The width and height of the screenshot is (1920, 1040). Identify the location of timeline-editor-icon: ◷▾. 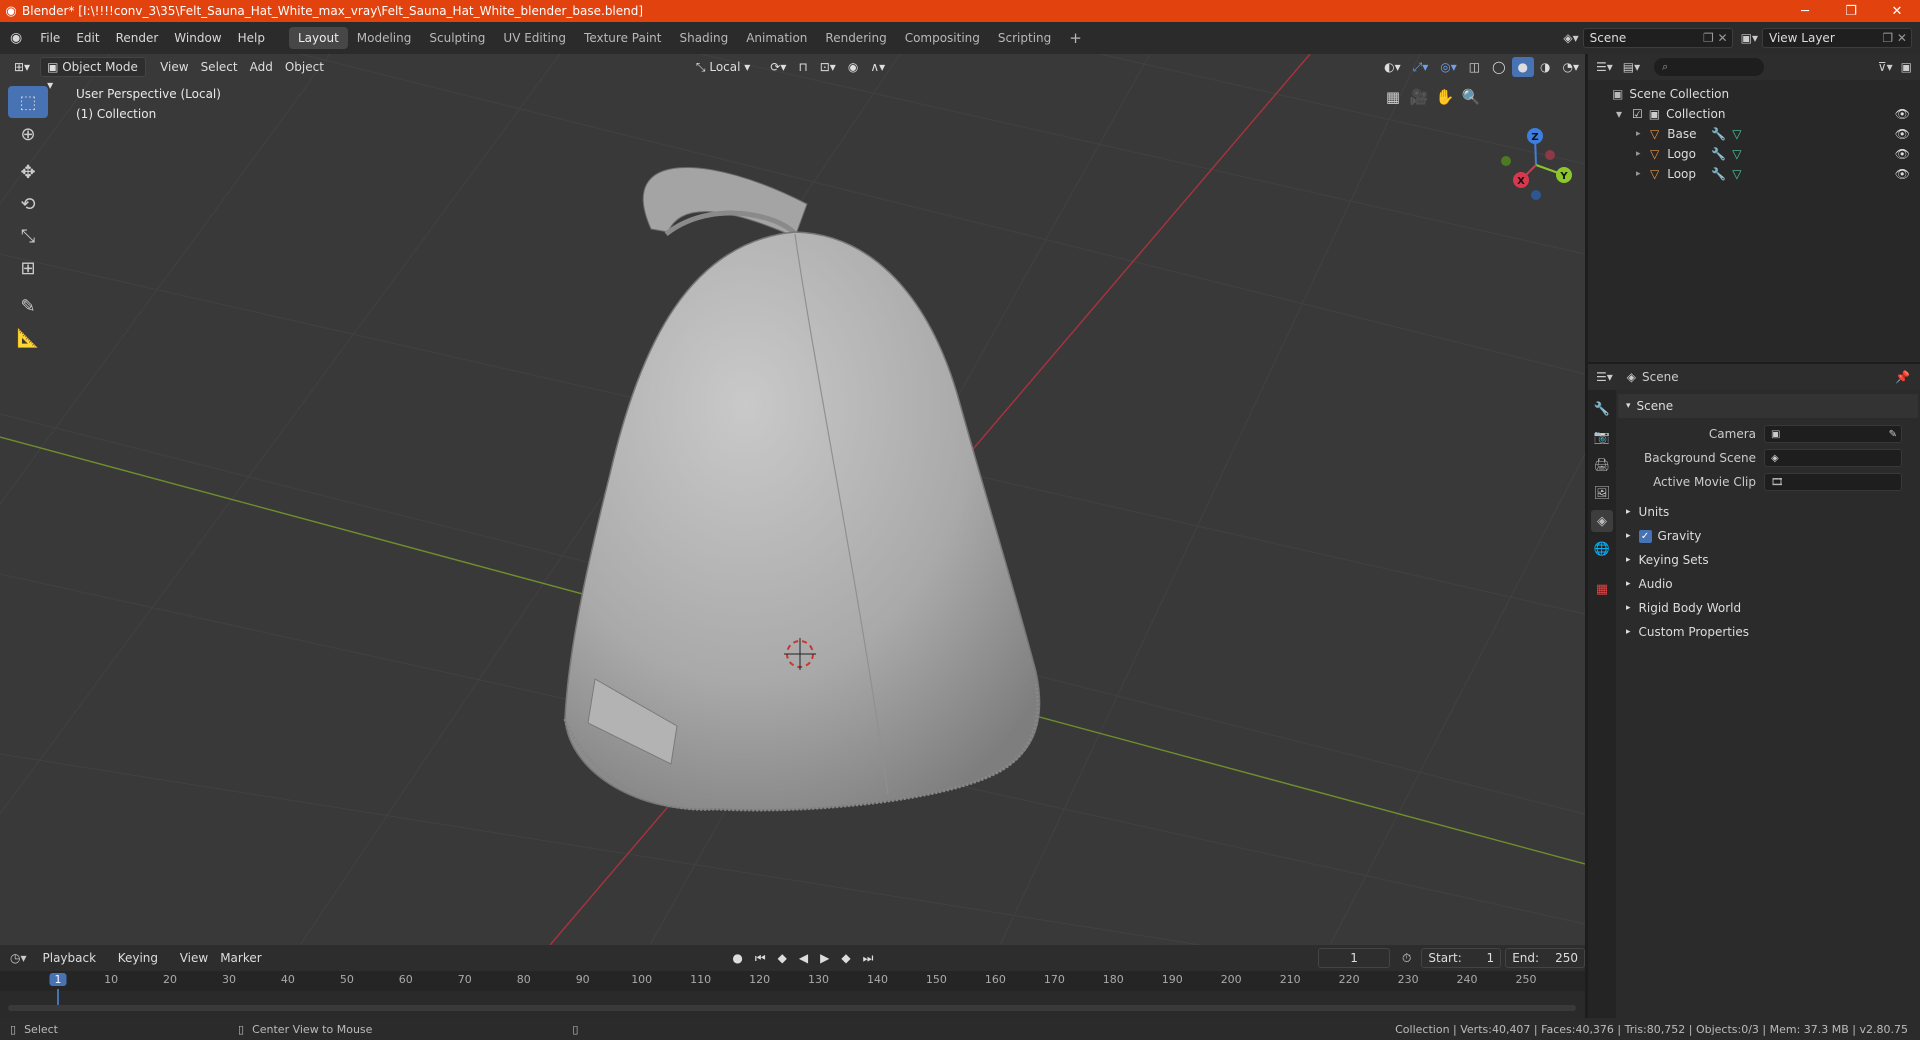
(18, 958).